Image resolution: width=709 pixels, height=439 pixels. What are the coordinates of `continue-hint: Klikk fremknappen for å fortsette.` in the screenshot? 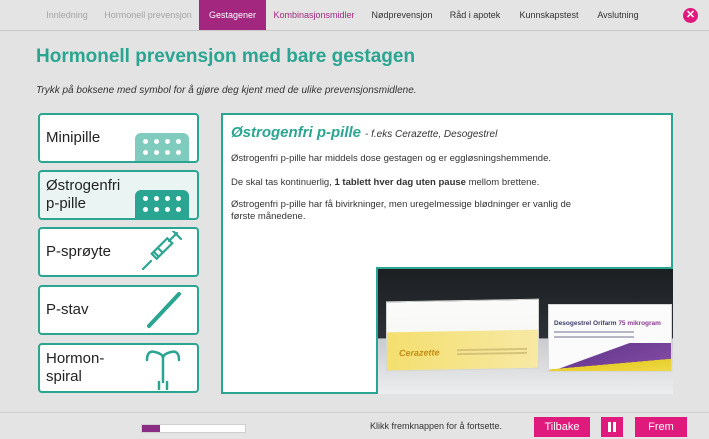 It's located at (436, 426).